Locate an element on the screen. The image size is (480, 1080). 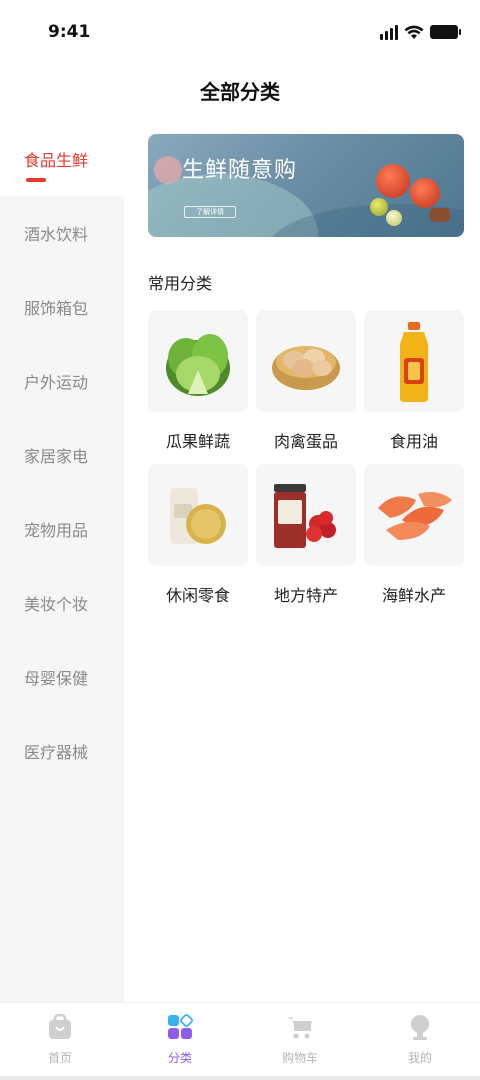
sidebar-item-label: 酒水饮料 is located at coordinates (56, 234).